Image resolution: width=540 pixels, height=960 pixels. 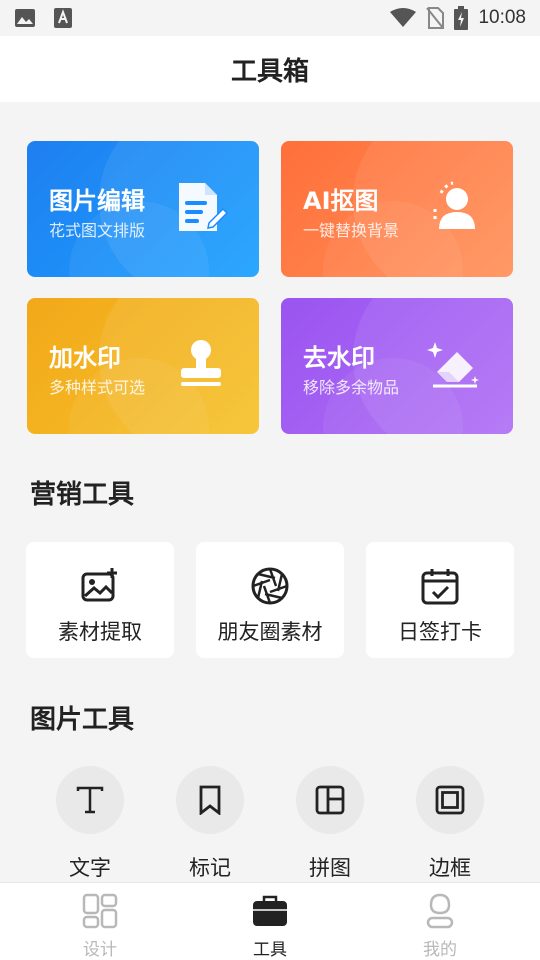 What do you see at coordinates (201, 363) in the screenshot?
I see `stamp-icon` at bounding box center [201, 363].